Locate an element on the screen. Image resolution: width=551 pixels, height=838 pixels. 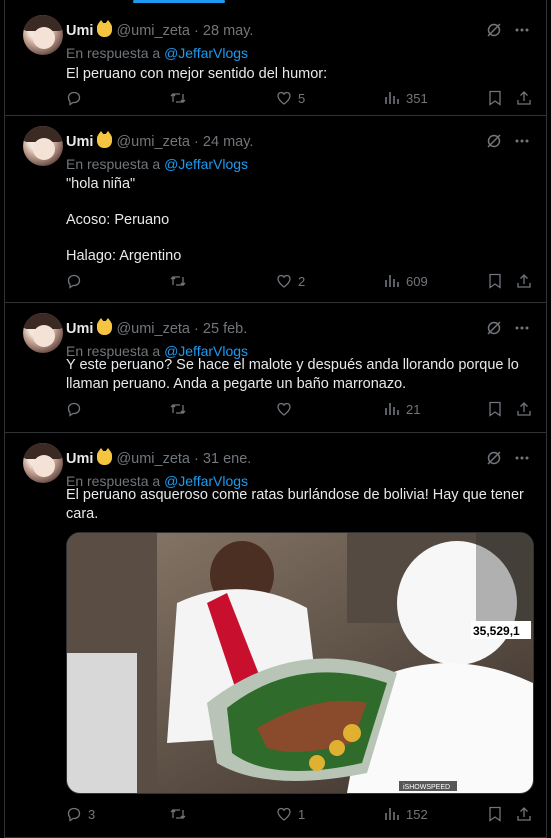
tweet-text-line: El peruano con mejor sentido del humor: is located at coordinates (197, 74).